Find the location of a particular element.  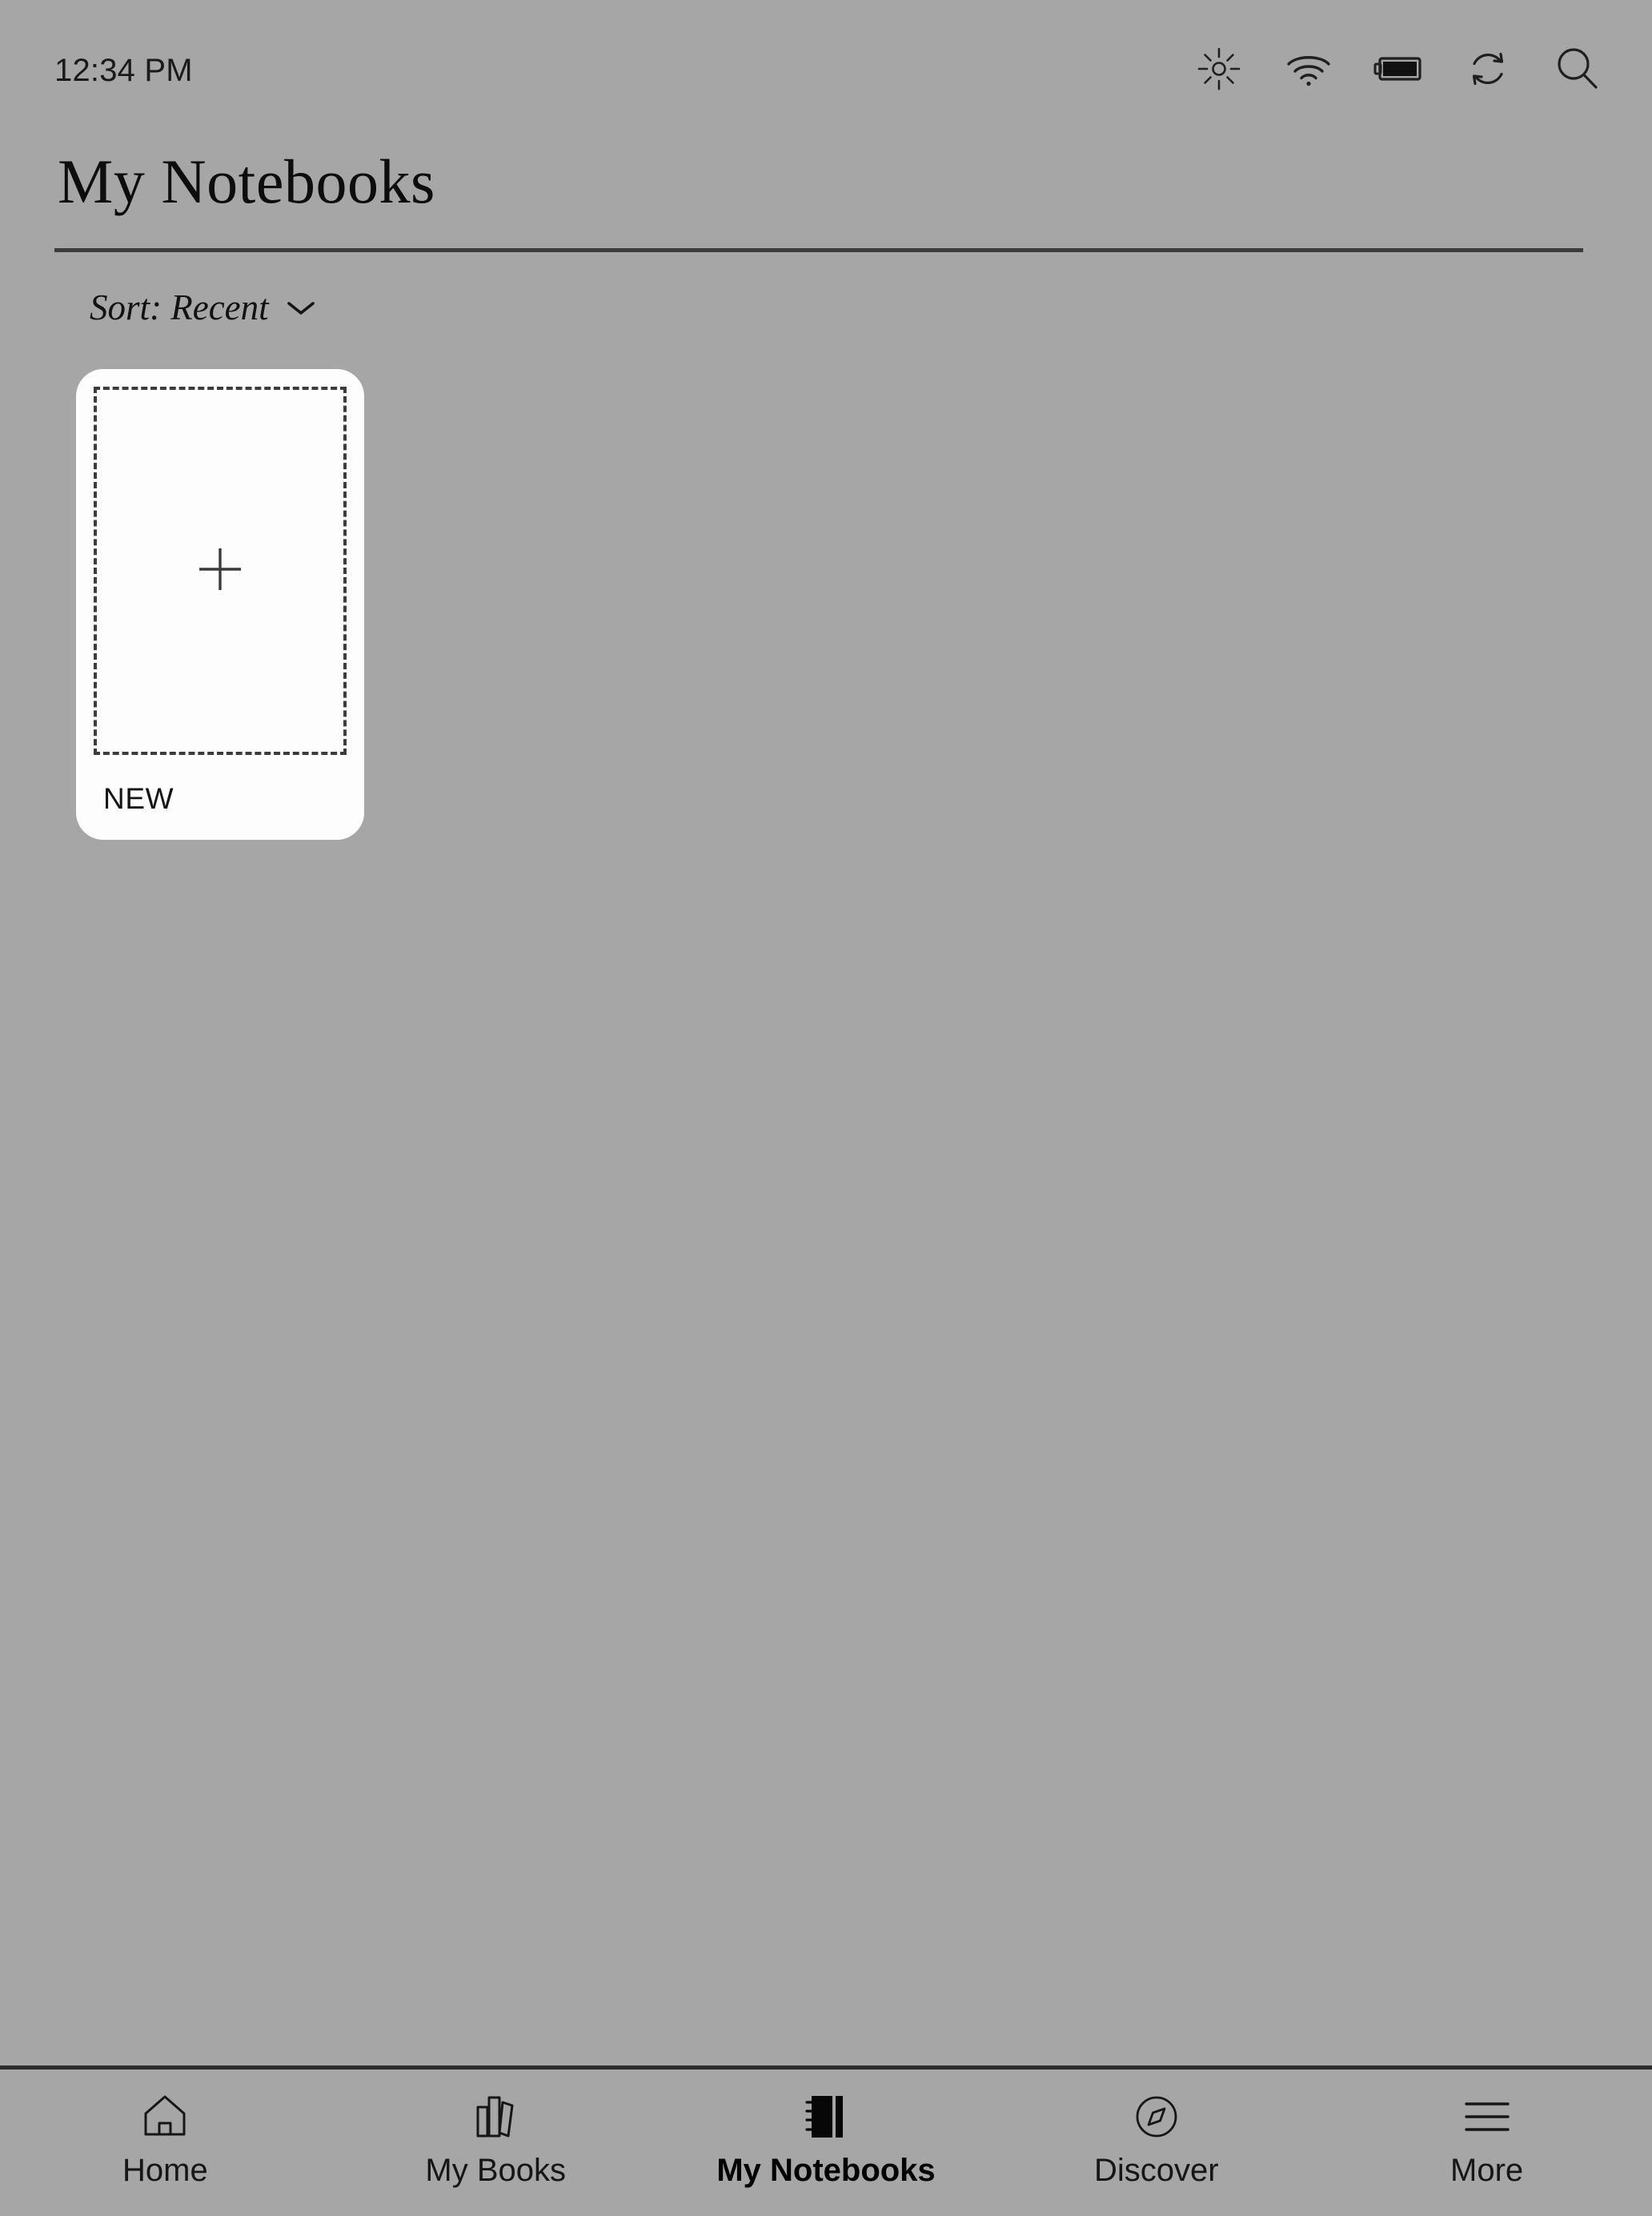

battery-icon is located at coordinates (1398, 69).